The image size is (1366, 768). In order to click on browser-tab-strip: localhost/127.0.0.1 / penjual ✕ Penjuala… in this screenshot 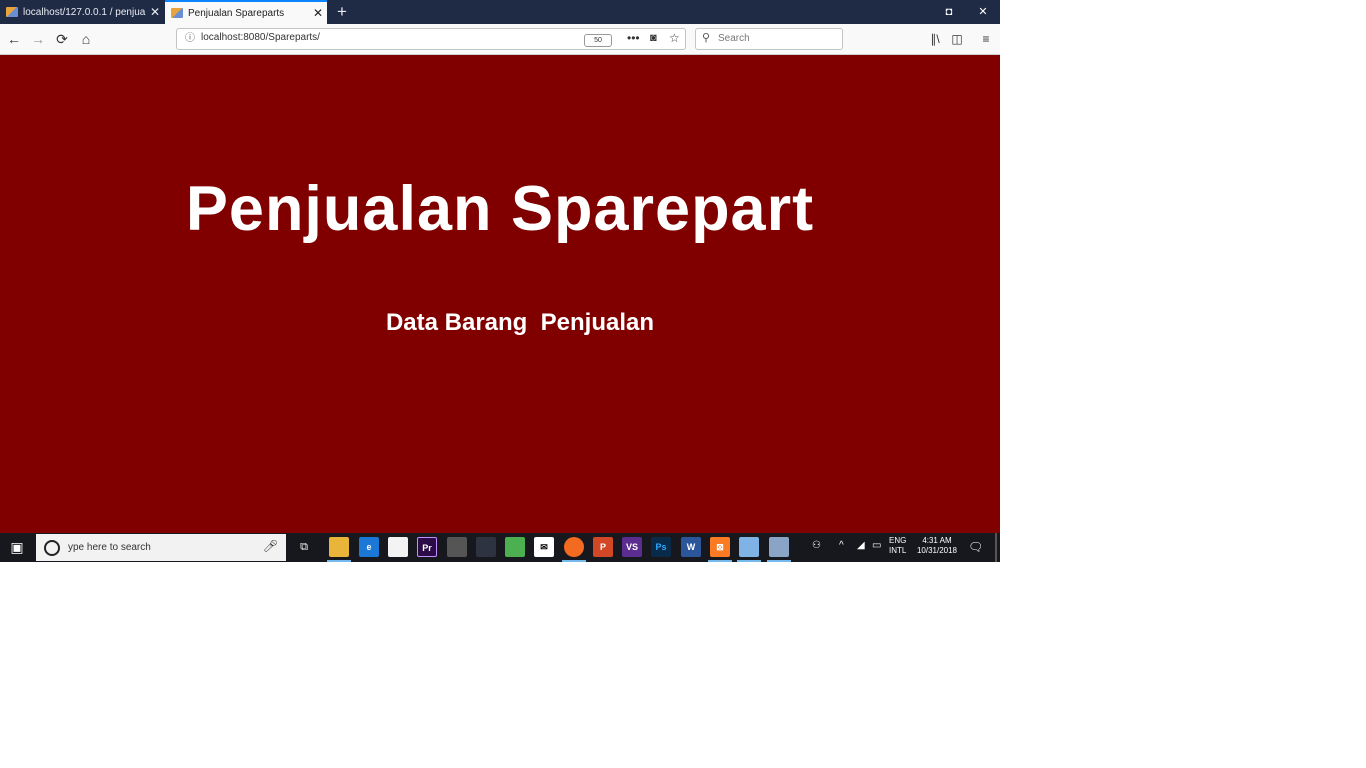, I will do `click(500, 12)`.